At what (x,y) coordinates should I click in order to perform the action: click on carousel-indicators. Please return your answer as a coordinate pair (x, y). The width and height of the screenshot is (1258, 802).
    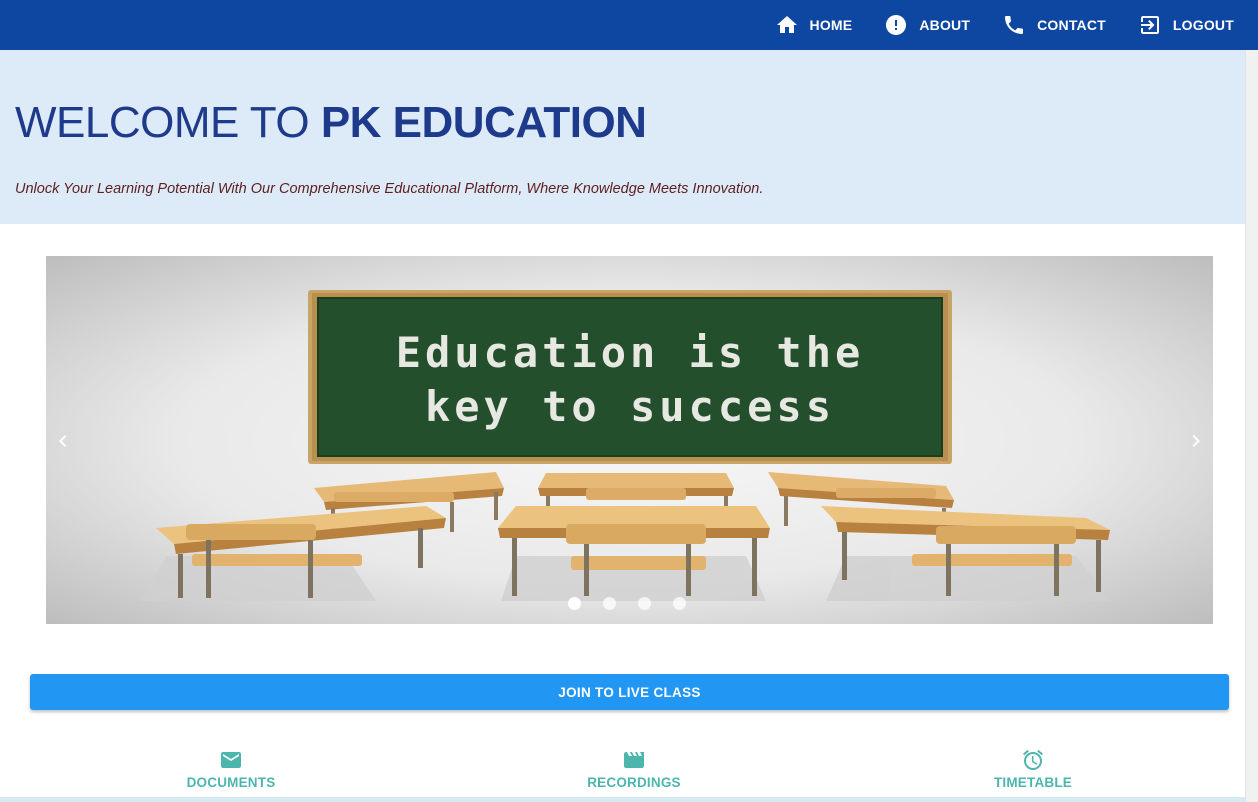
    Looking at the image, I should click on (638, 603).